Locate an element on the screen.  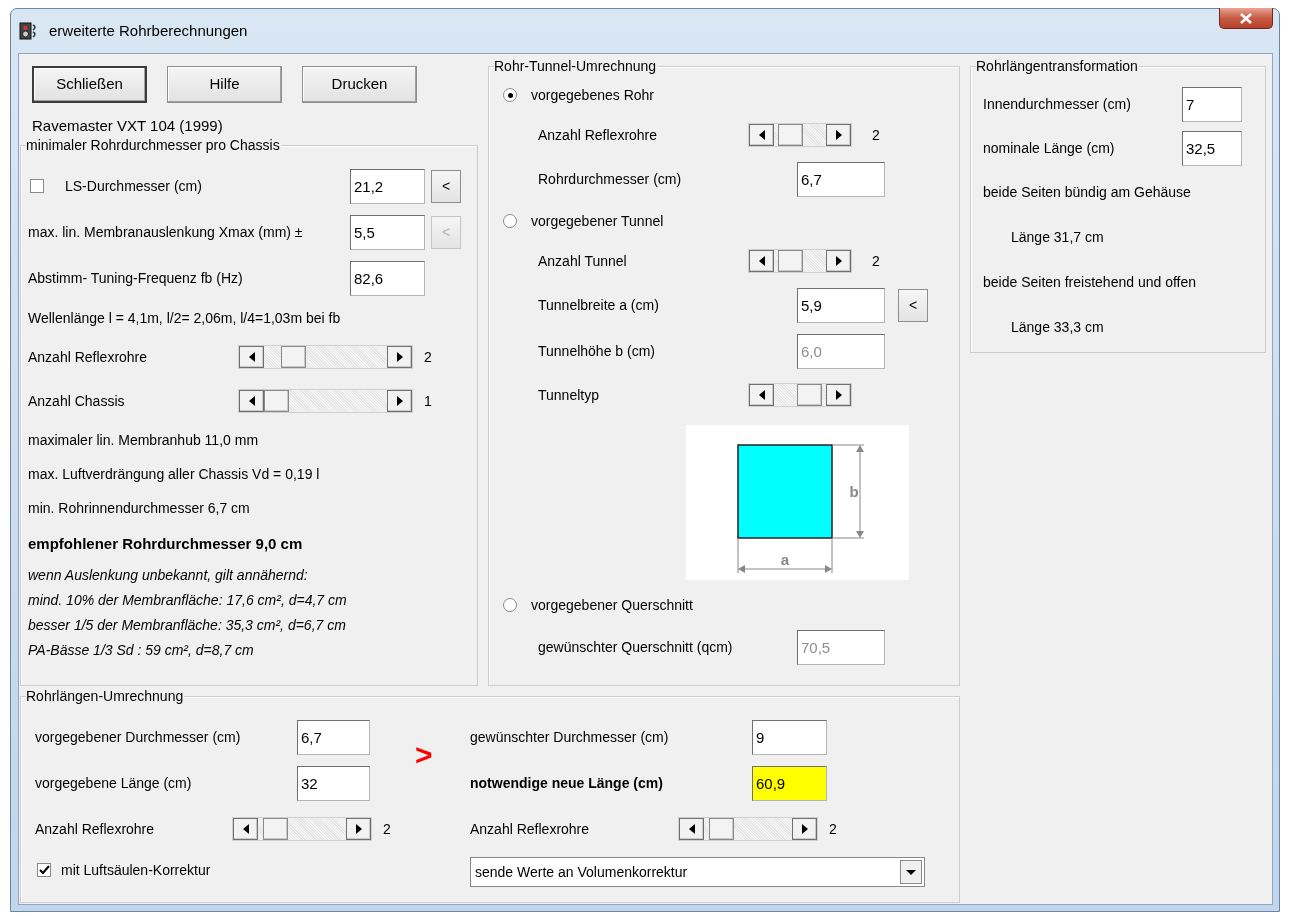
field-label: notwendige neue Länge (cm) is located at coordinates (567, 783).